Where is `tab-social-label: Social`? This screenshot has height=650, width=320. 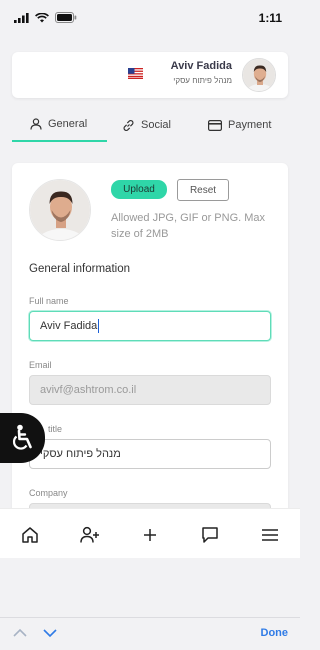
tab-social-label: Social is located at coordinates (156, 125).